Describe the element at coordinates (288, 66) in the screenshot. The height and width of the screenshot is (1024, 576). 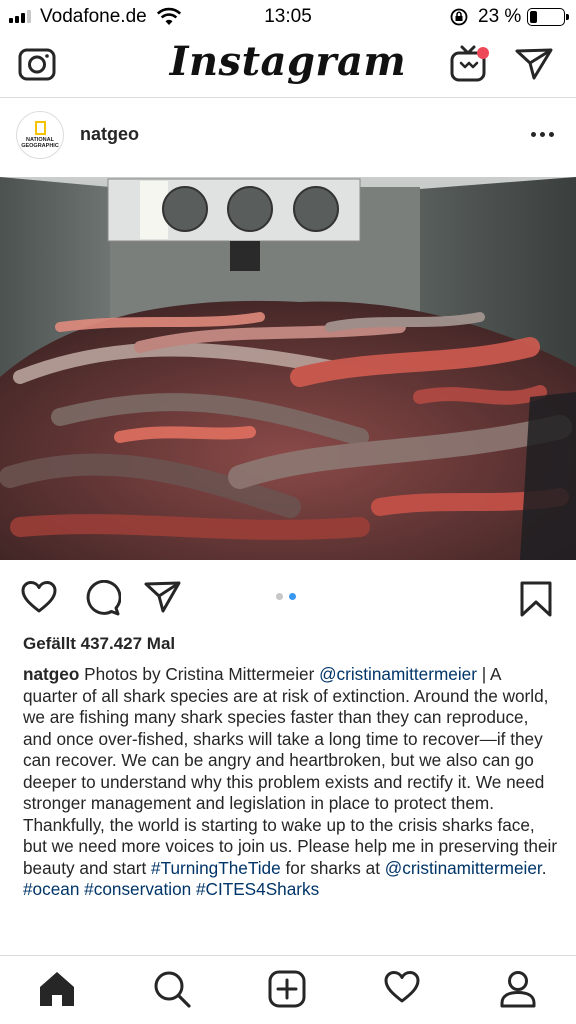
I see `top-navigation-bar: Instagram` at that location.